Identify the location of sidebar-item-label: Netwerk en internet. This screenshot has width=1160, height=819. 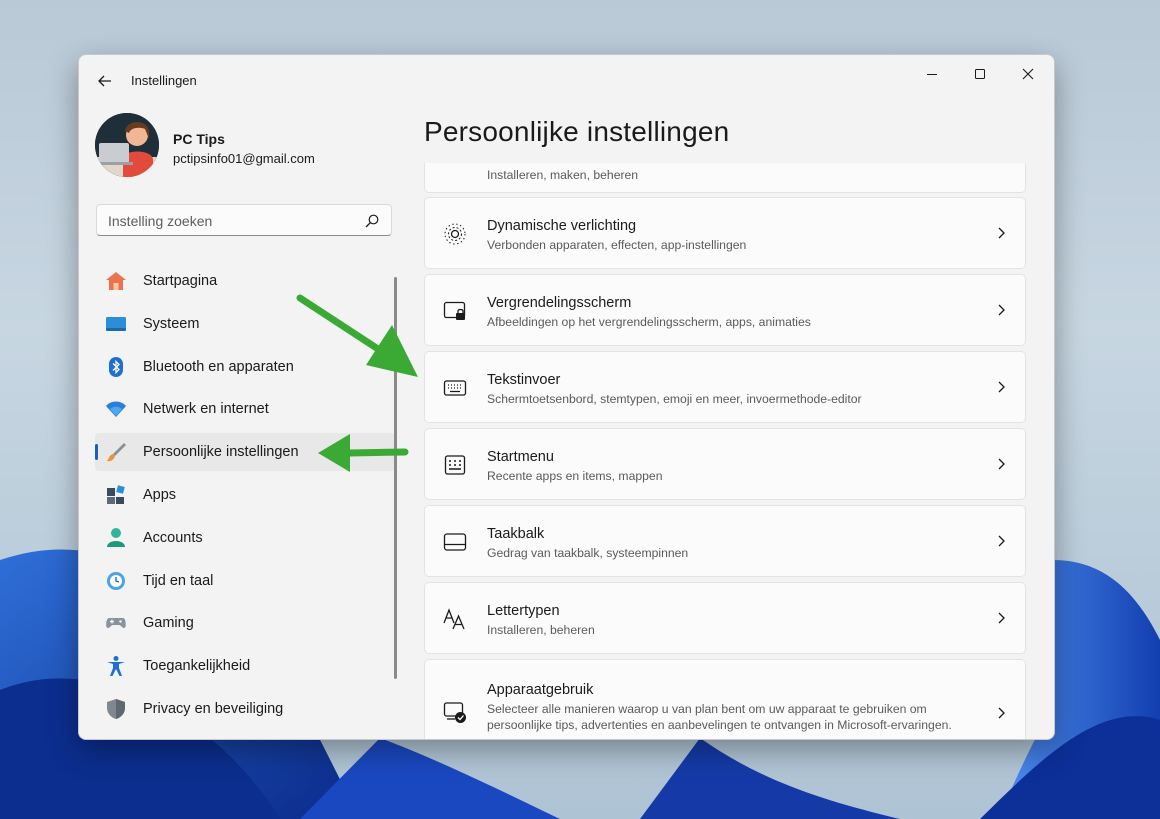
(206, 409).